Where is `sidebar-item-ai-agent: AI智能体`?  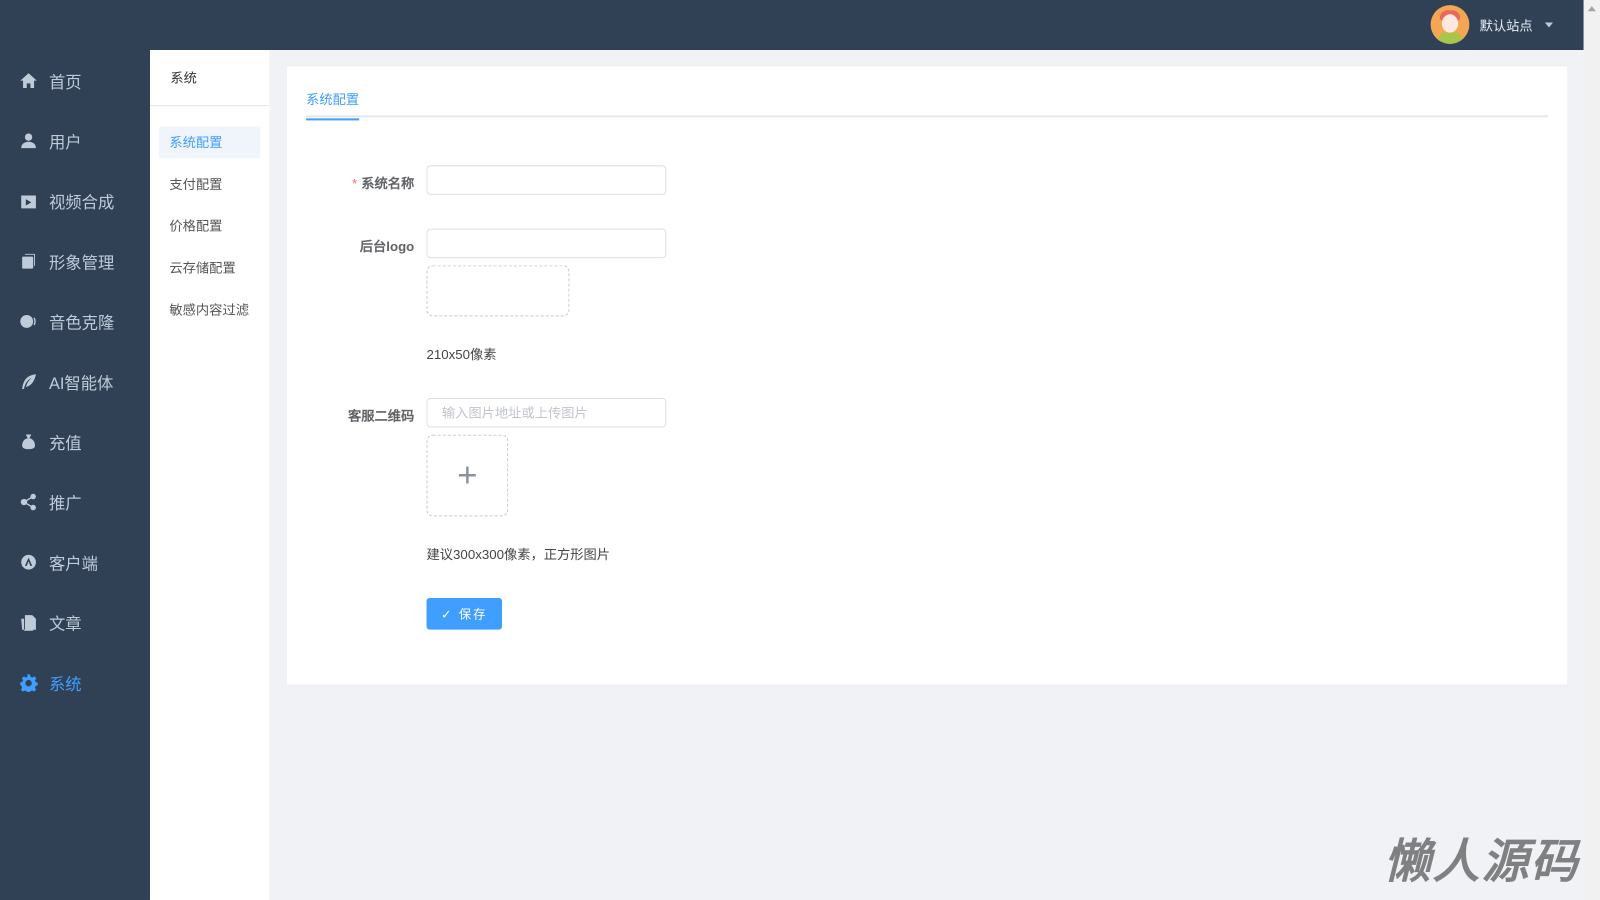
sidebar-item-ai-agent: AI智能体 is located at coordinates (75, 381).